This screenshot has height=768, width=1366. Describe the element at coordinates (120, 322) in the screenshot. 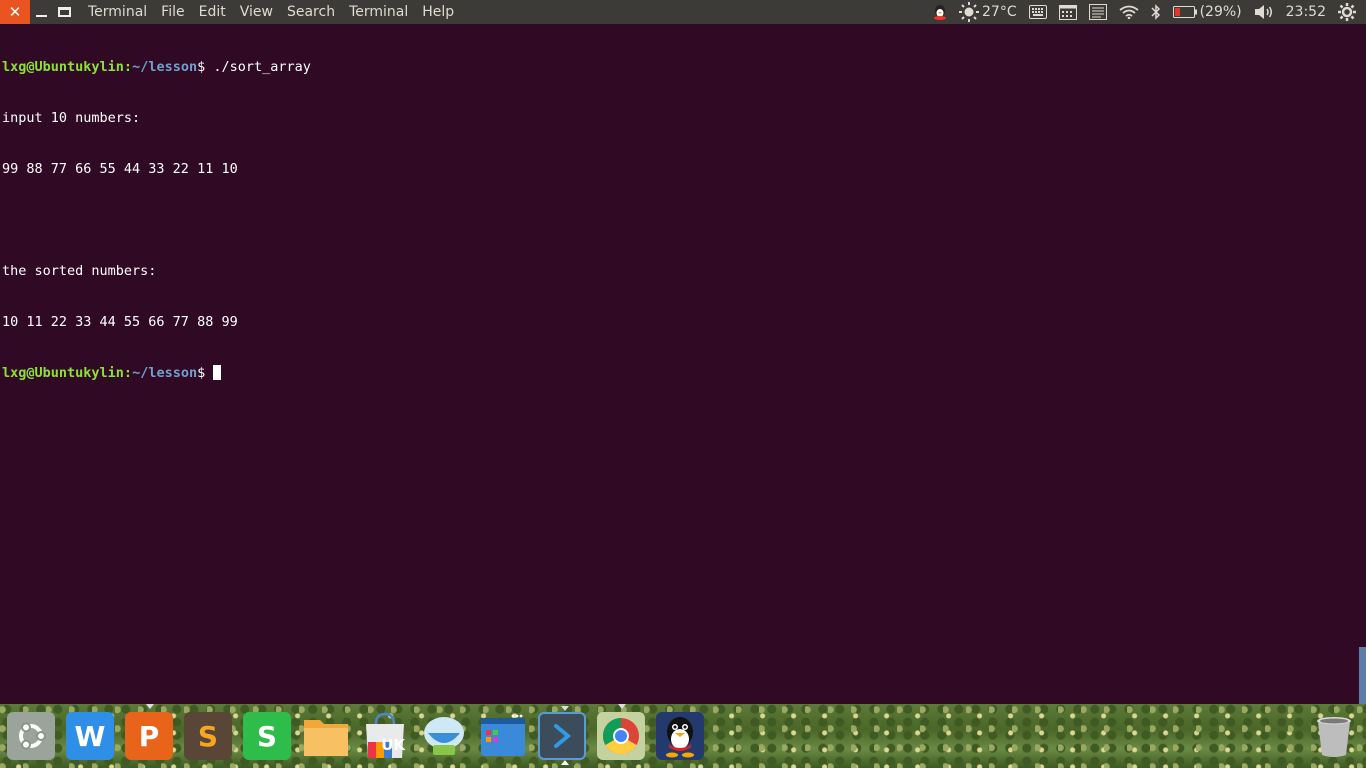

I see `output-line: 10 11 22 33 44 55 66 77 88 99` at that location.